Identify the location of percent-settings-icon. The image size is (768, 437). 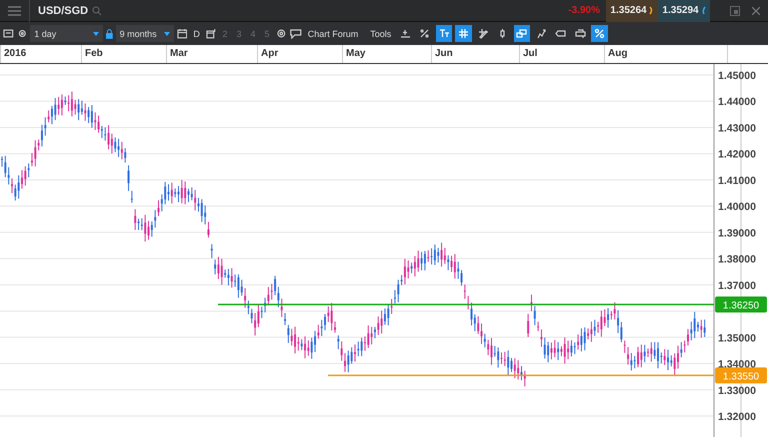
(600, 33).